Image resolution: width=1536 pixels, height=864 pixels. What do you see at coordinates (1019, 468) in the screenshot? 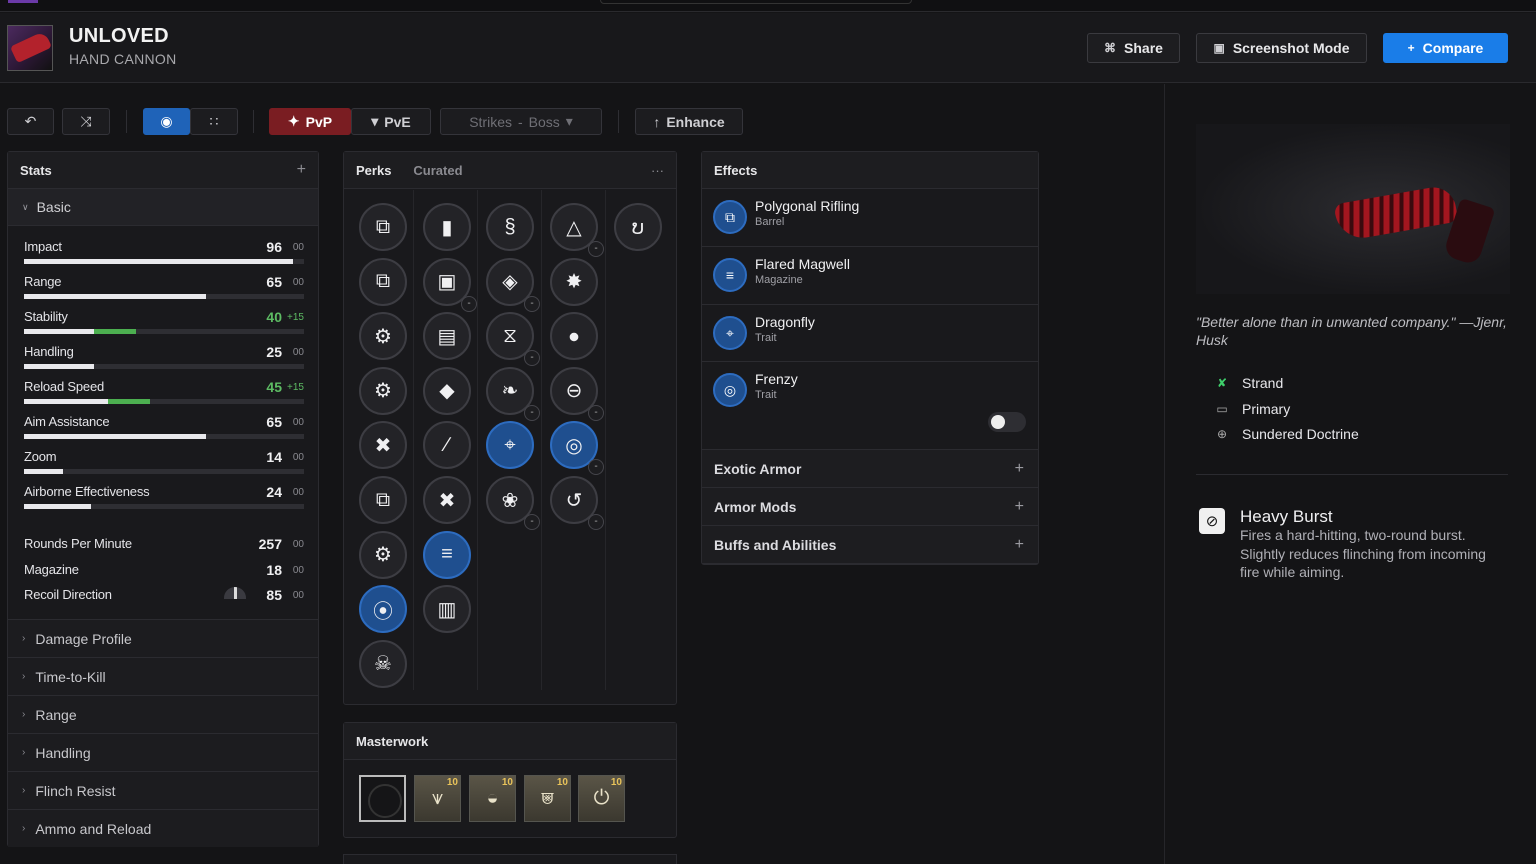
I see `plus-icon: +` at bounding box center [1019, 468].